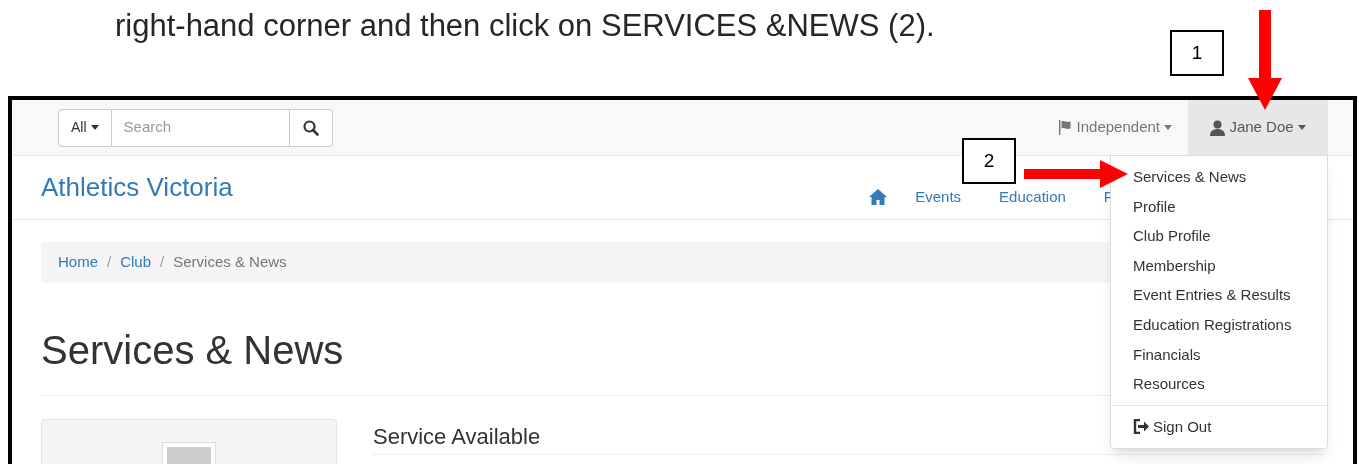 The width and height of the screenshot is (1359, 464). What do you see at coordinates (989, 161) in the screenshot?
I see `callout-box: 2` at bounding box center [989, 161].